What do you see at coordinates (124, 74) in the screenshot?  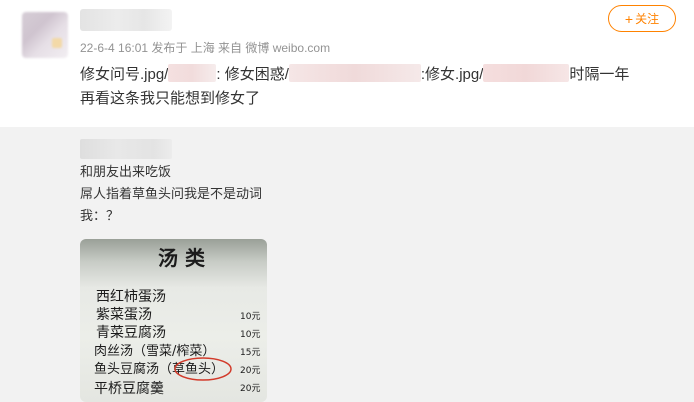 I see `text-fragment: 修女问号.jpg/` at bounding box center [124, 74].